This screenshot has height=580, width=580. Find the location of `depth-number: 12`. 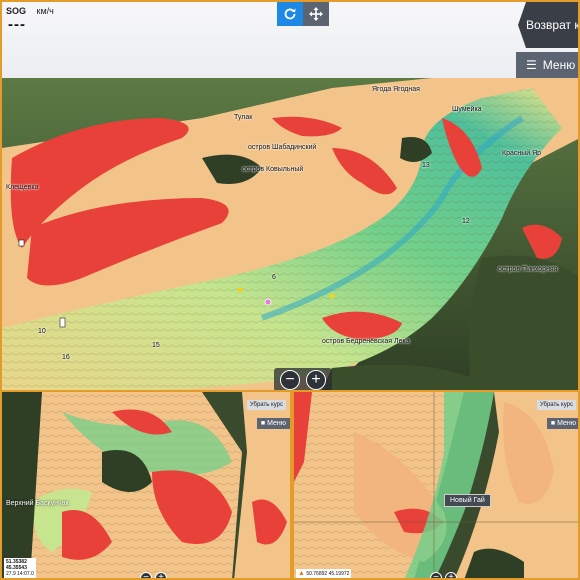

depth-number: 12 is located at coordinates (466, 221).